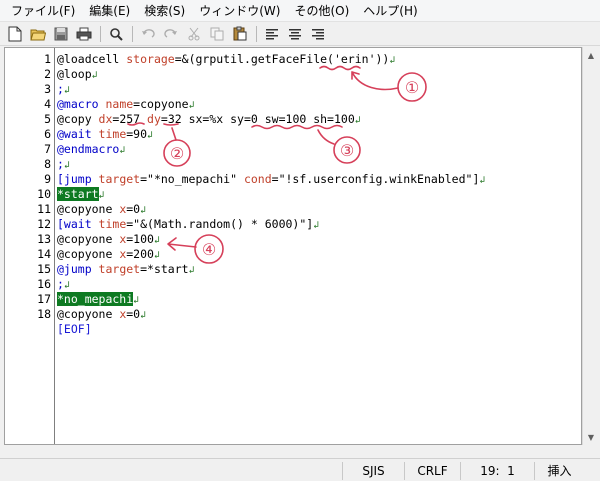 This screenshot has width=600, height=481. I want to click on copy-icon, so click(217, 34).